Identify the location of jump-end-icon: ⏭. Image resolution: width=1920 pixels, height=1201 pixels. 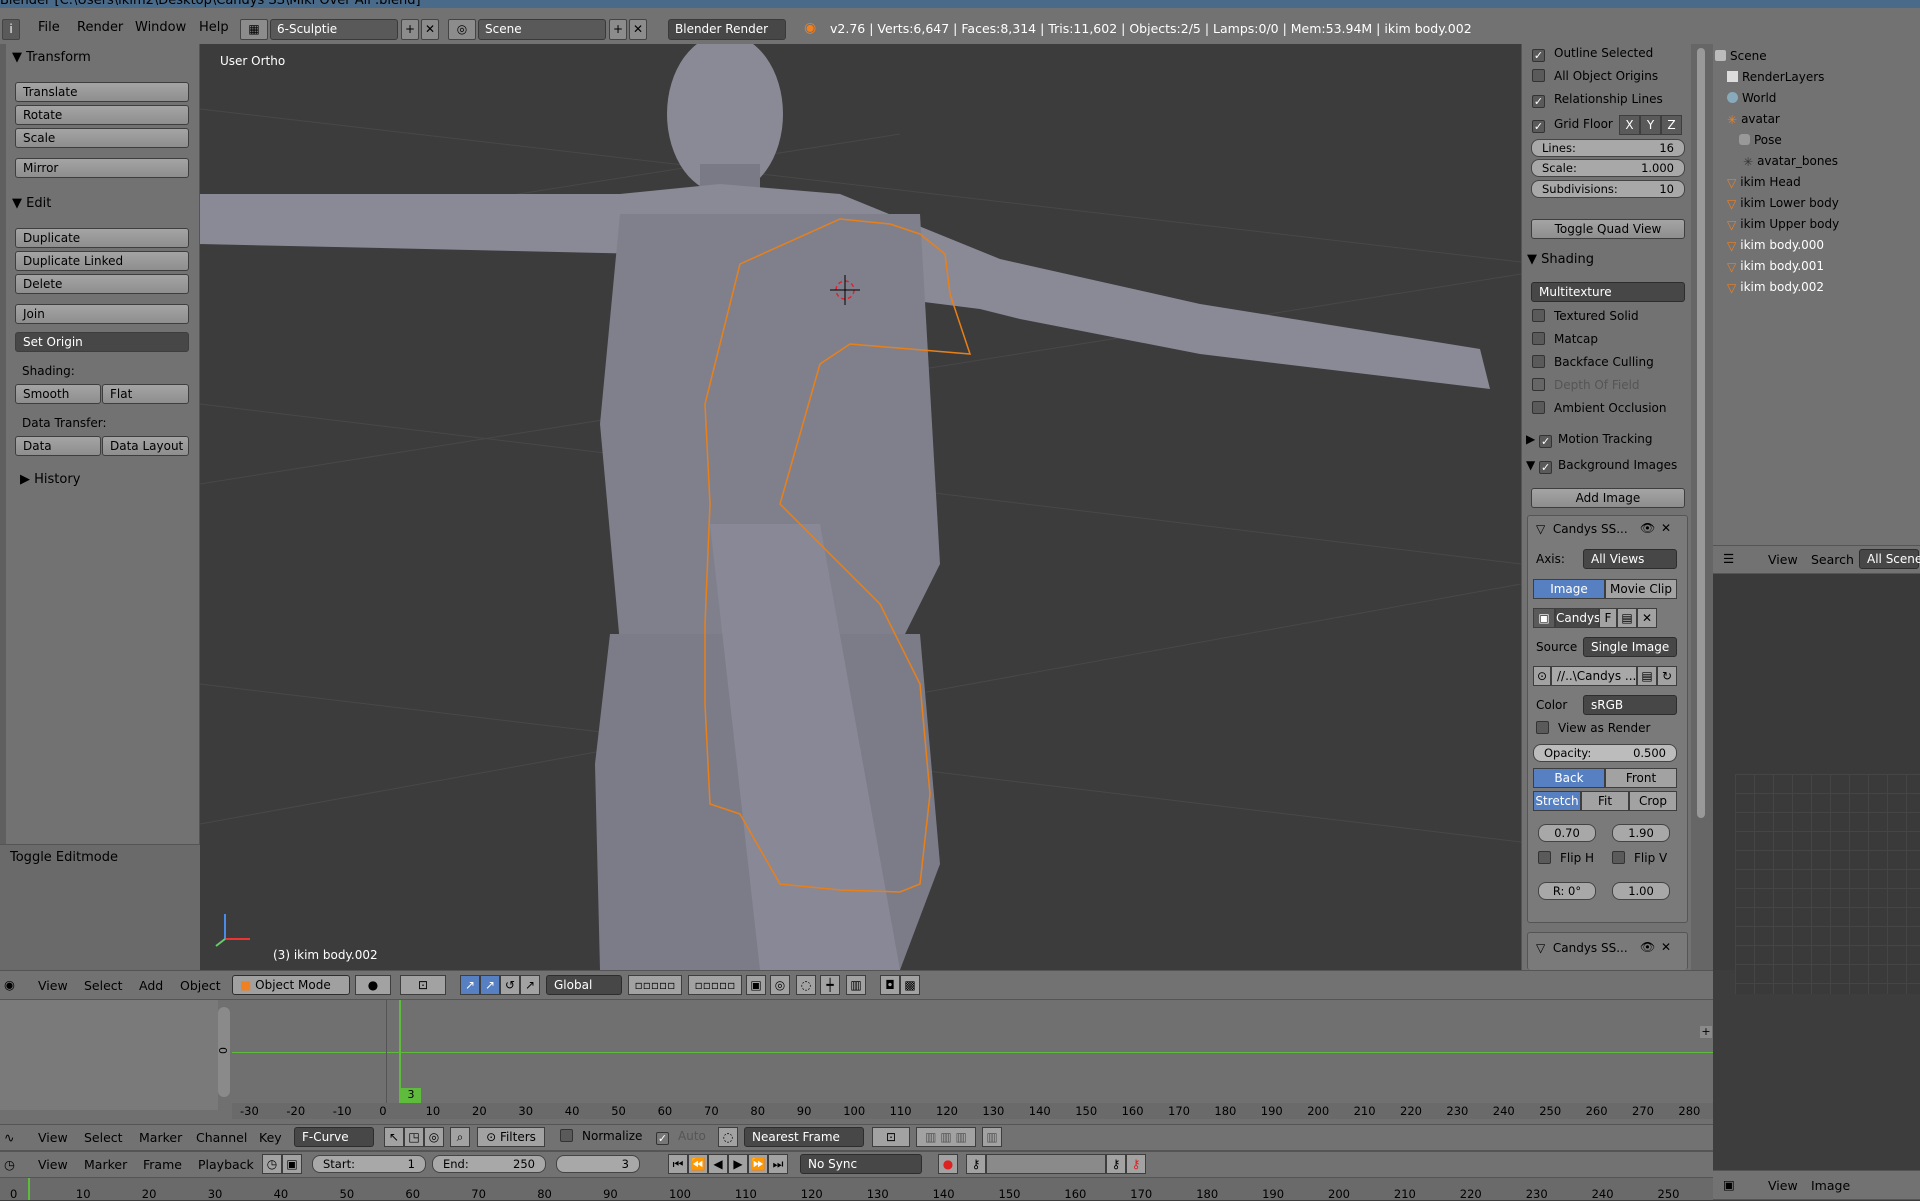
(778, 1164).